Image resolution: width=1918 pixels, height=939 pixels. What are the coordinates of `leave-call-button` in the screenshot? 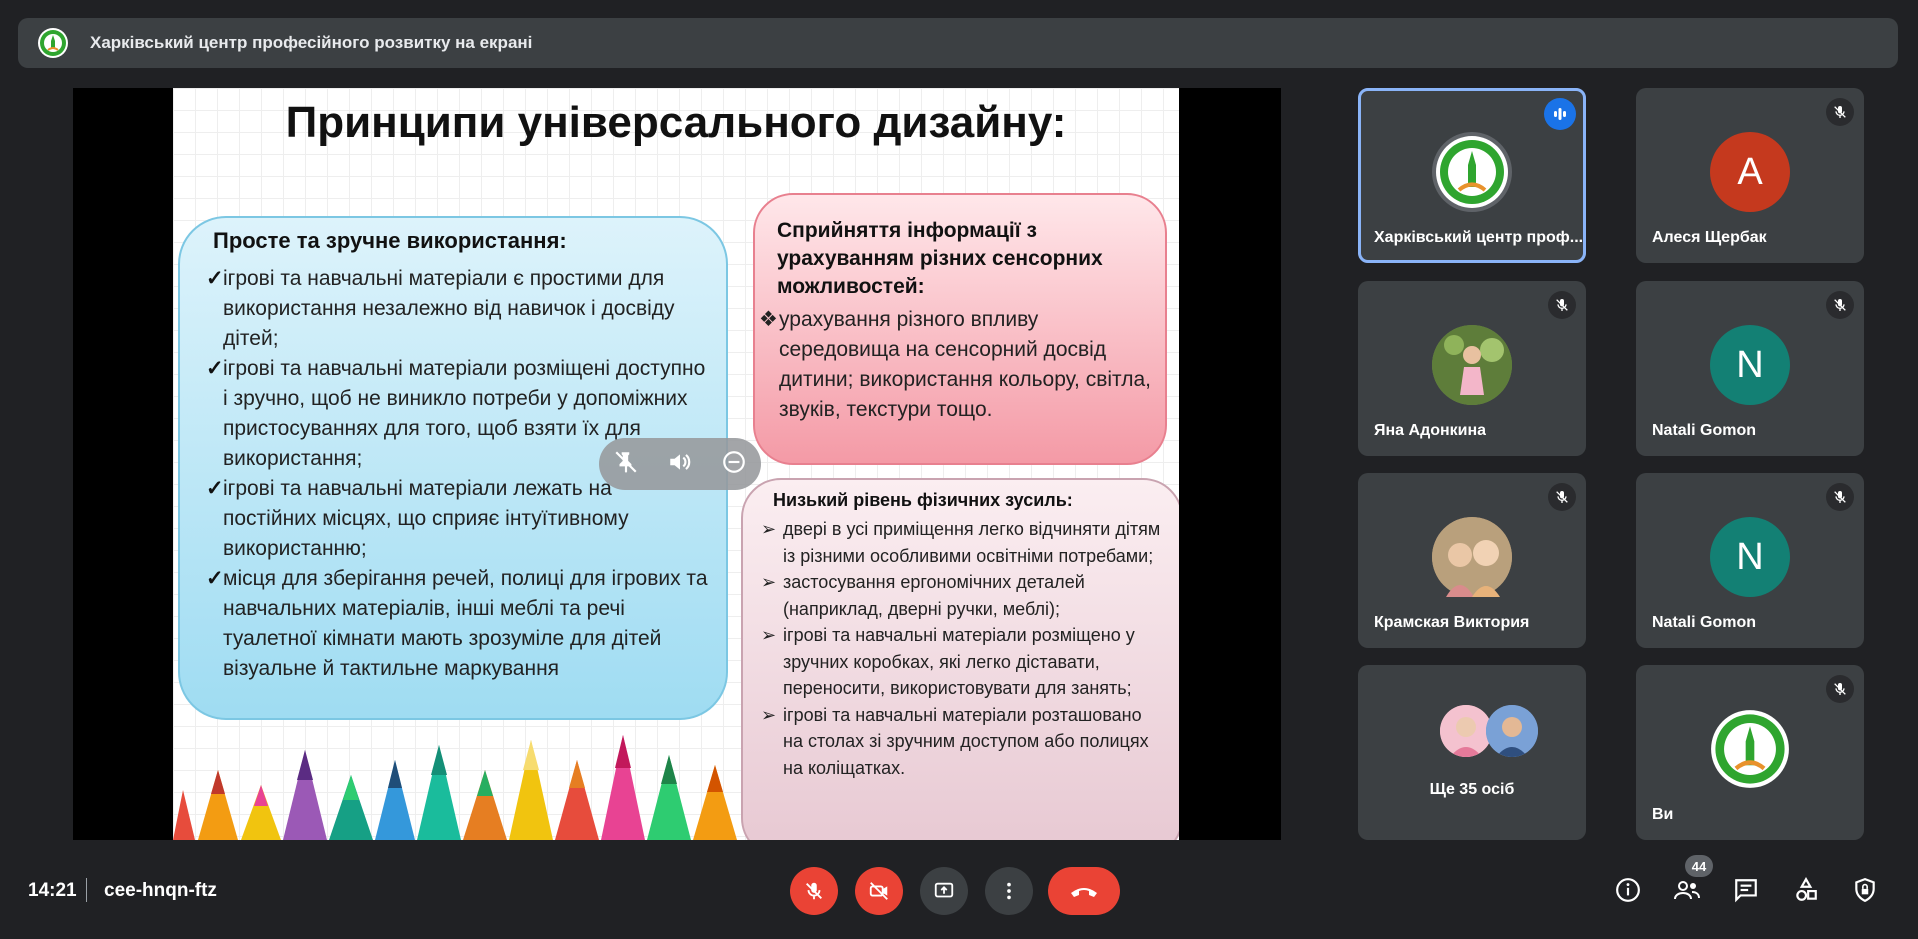 It's located at (1084, 891).